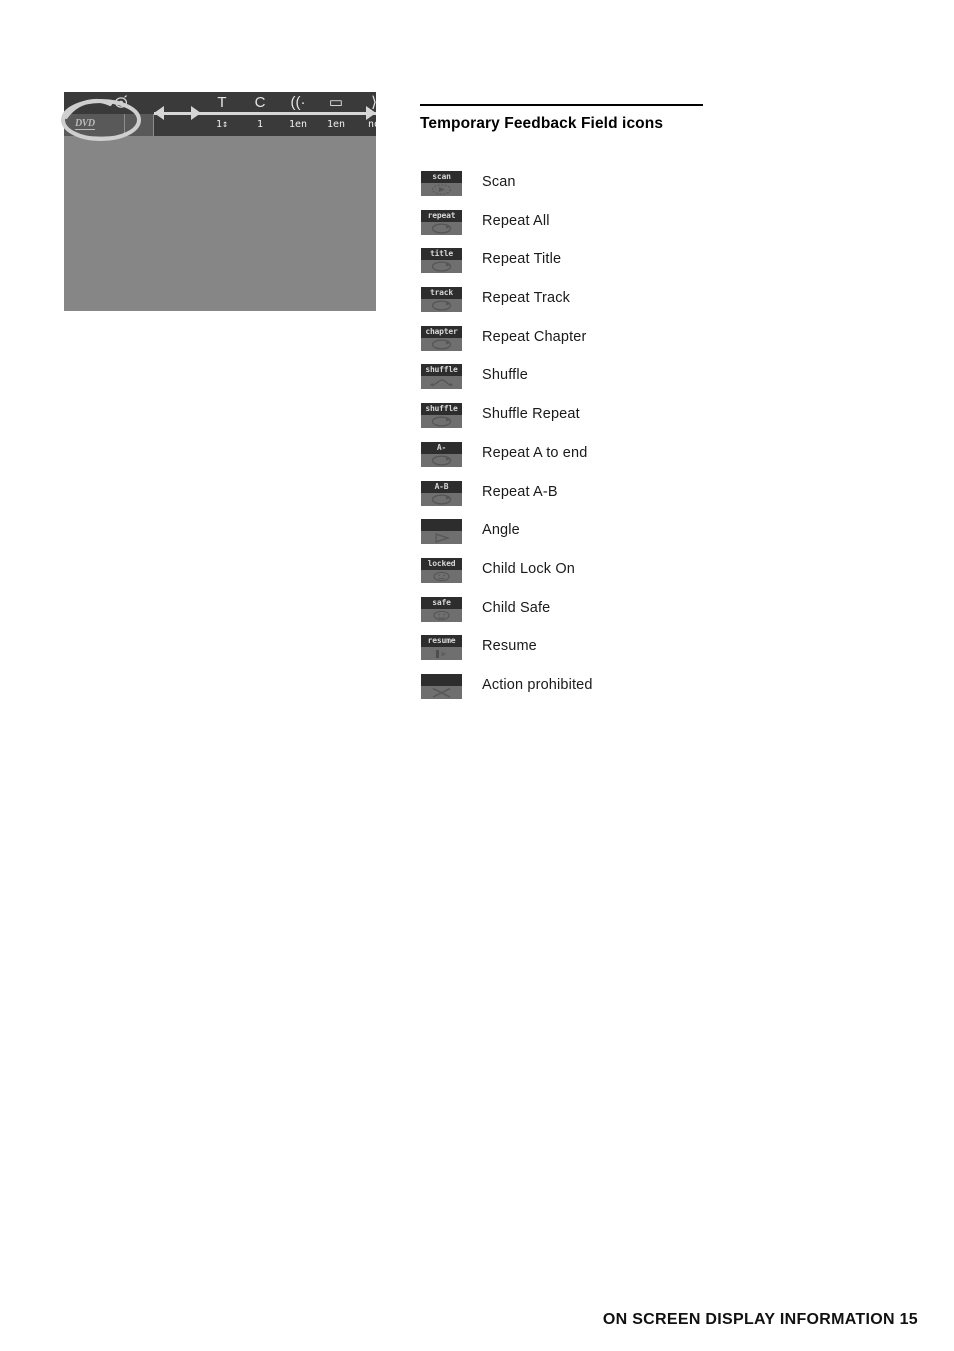 Image resolution: width=954 pixels, height=1351 pixels. What do you see at coordinates (651, 267) in the screenshot?
I see `list-item: title Repeat Title` at bounding box center [651, 267].